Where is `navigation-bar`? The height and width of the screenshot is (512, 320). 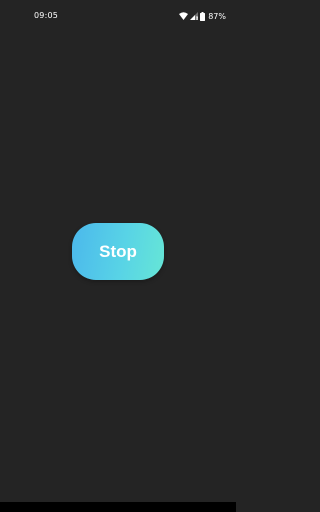 navigation-bar is located at coordinates (118, 507).